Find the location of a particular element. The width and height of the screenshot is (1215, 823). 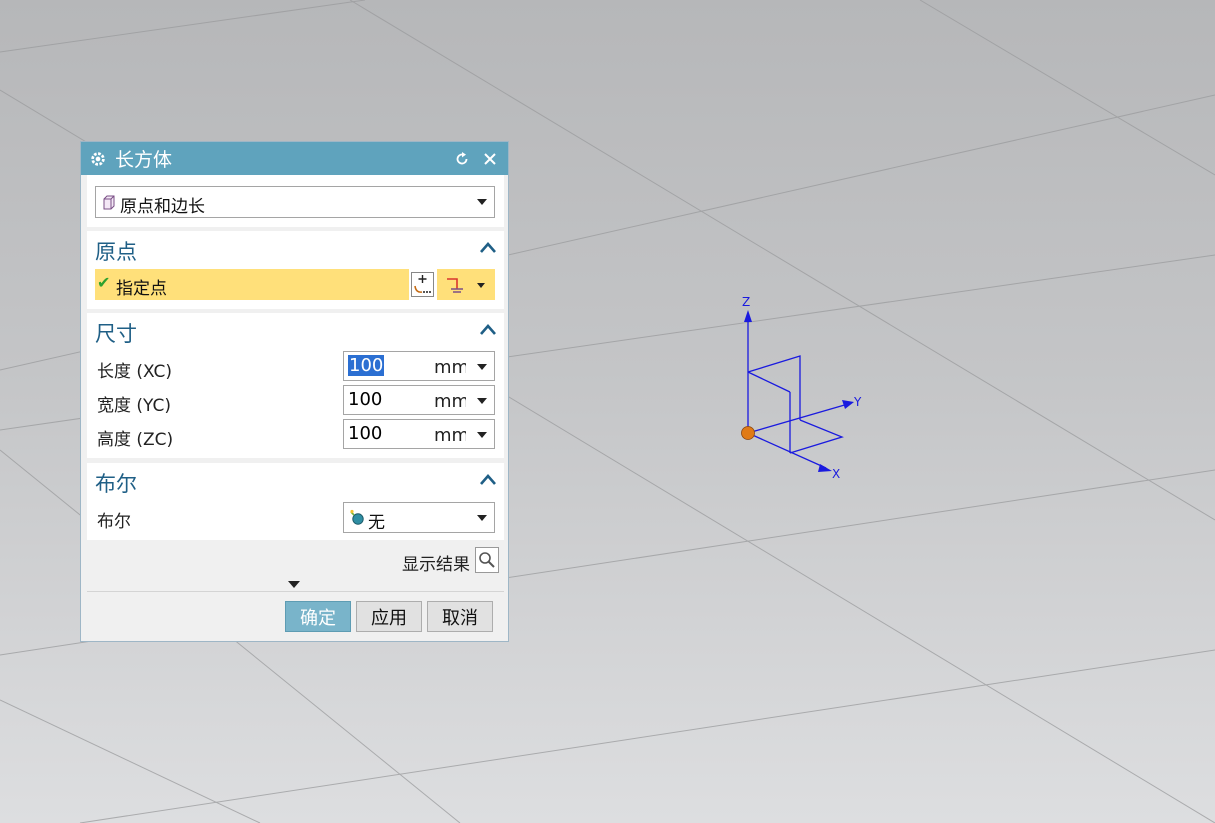

magnifier-icon is located at coordinates (487, 560).